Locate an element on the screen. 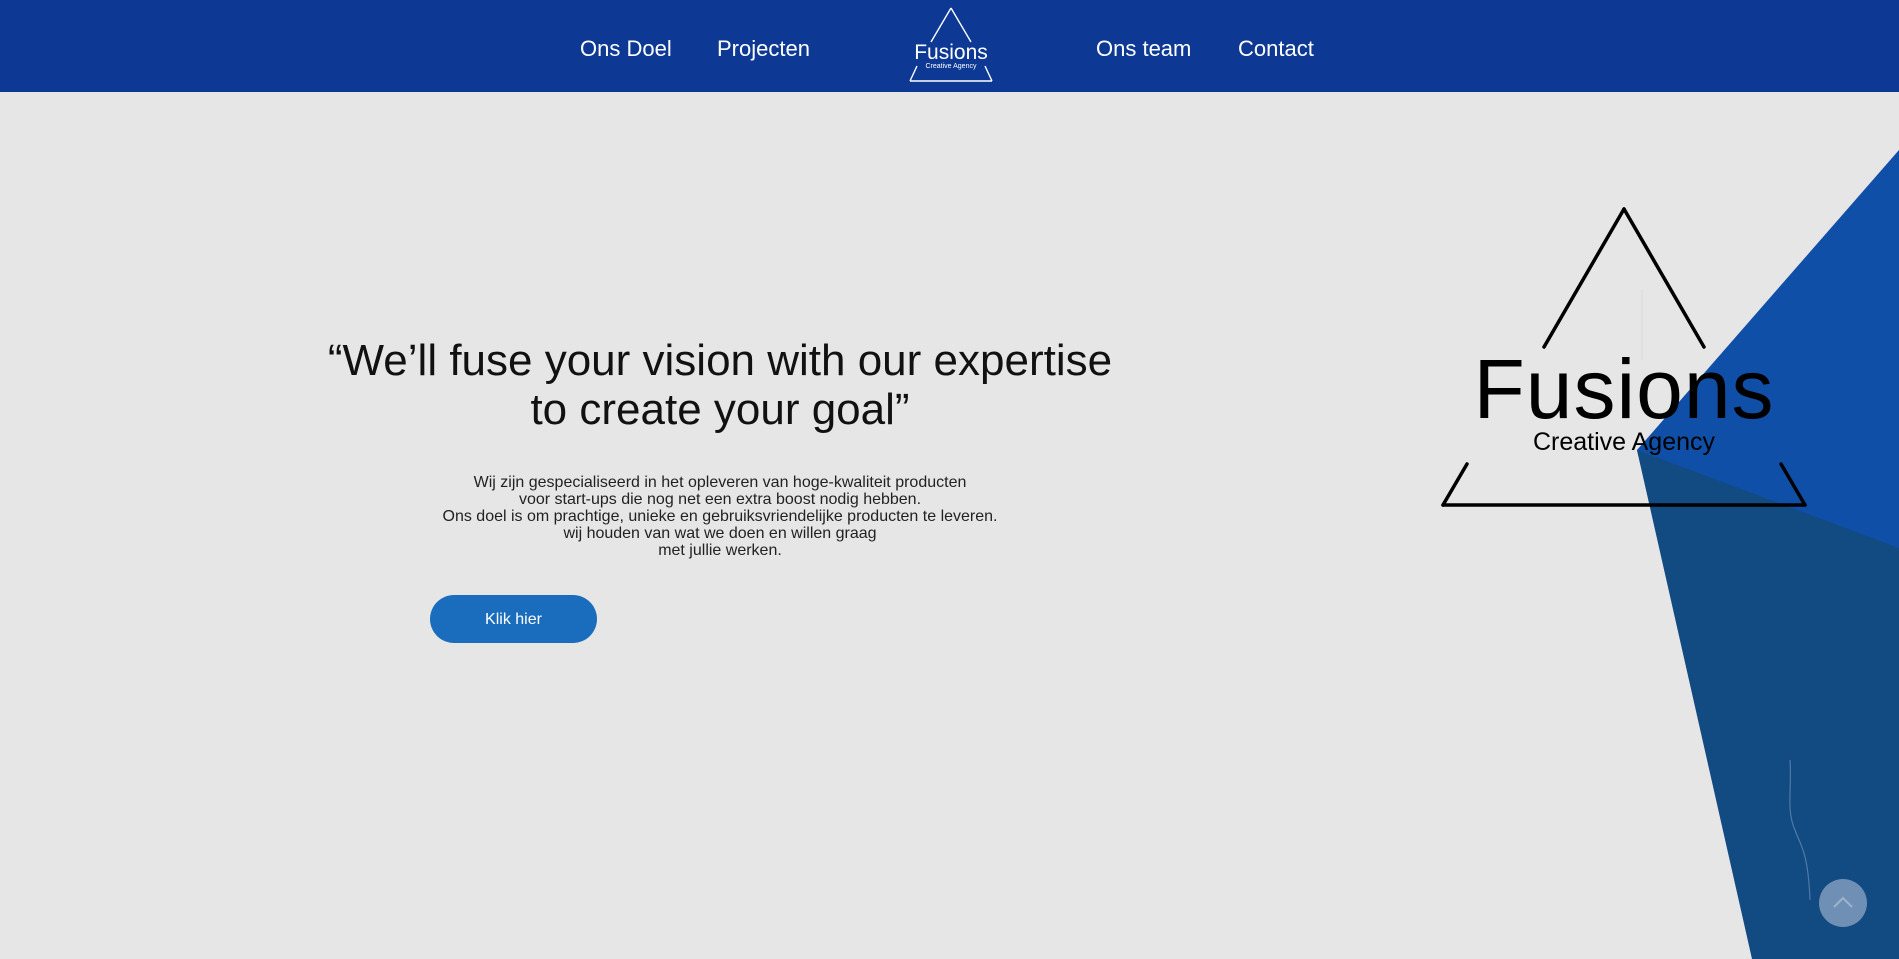  hero-description-line: met jullie werken. is located at coordinates (720, 550).